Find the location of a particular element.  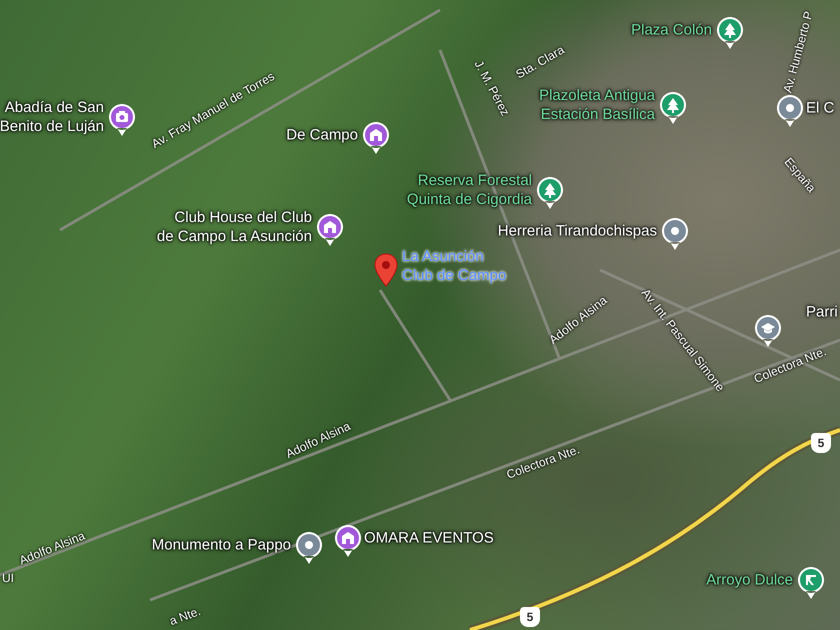

place-label: Plazoleta Antigua Estación Basílica is located at coordinates (585, 105).